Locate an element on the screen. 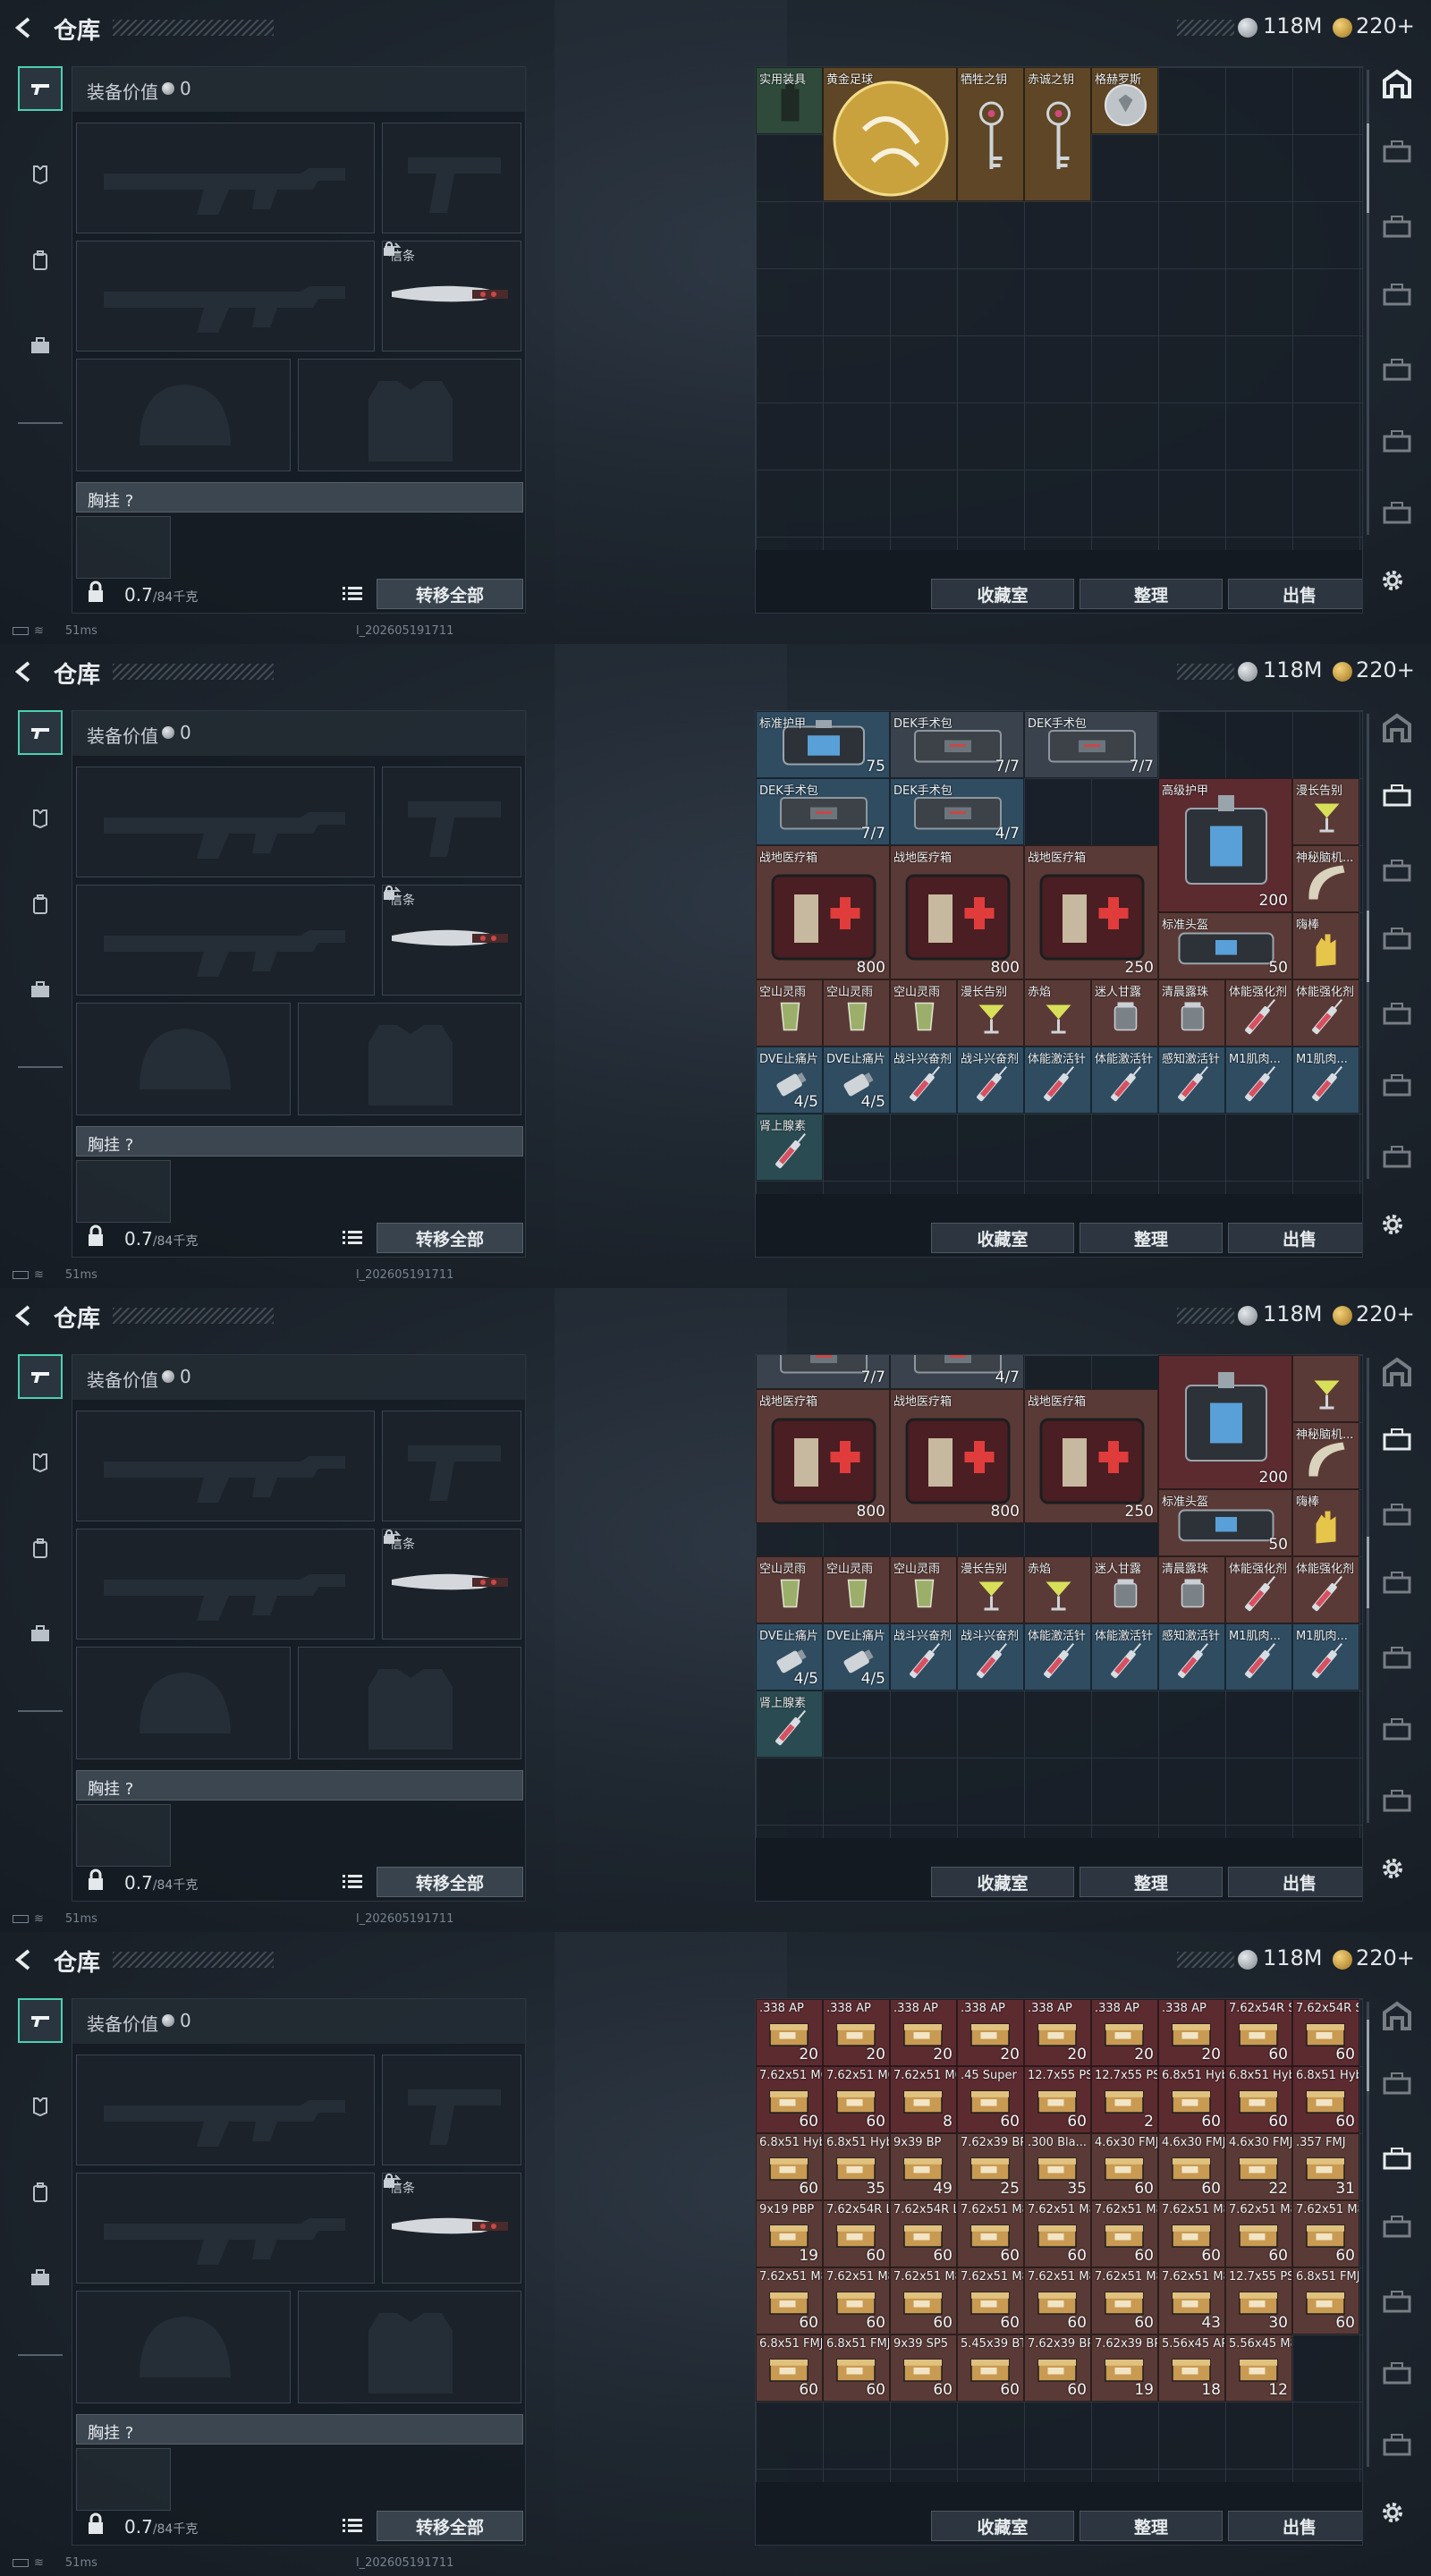  storage-item: 7.62x51 M80 43 is located at coordinates (1192, 2300).